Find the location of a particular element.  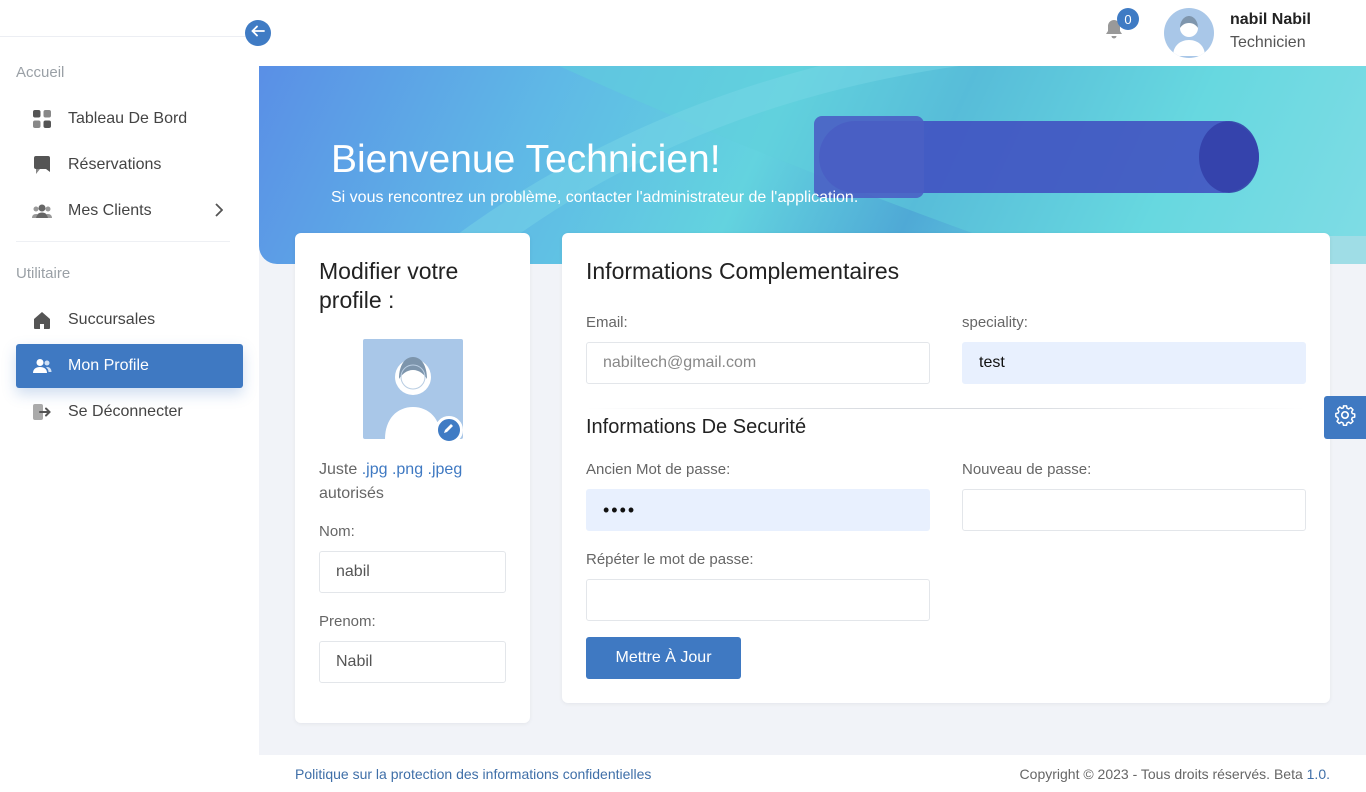

speciality-label: speciality: is located at coordinates (995, 322).